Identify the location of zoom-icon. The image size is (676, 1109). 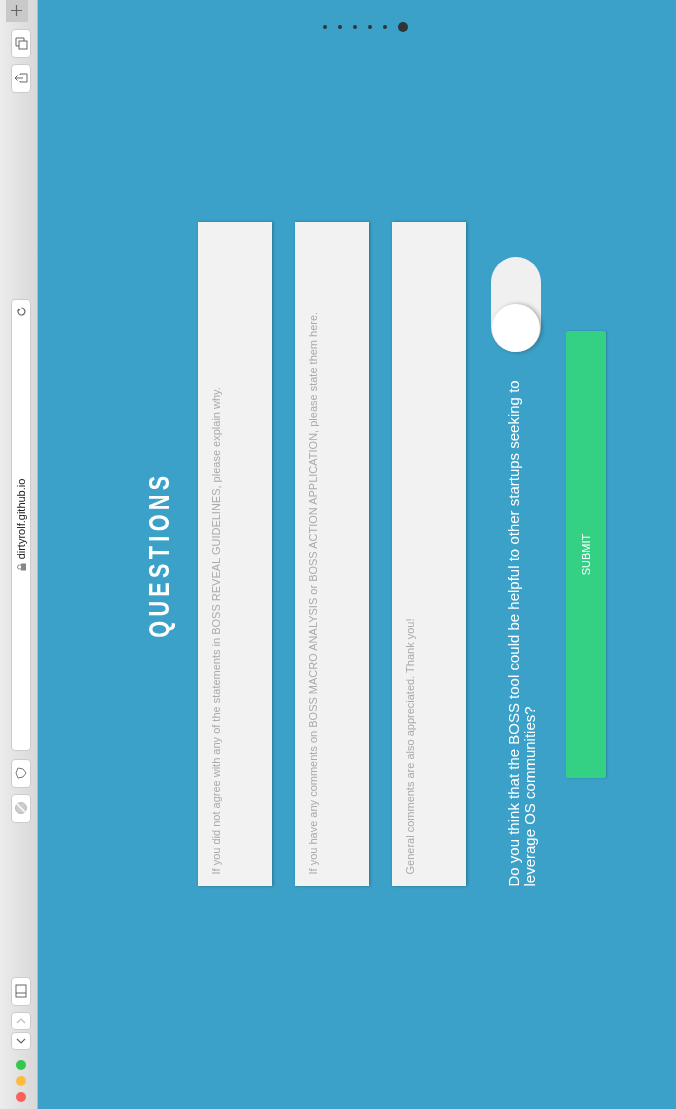
(21, 1065).